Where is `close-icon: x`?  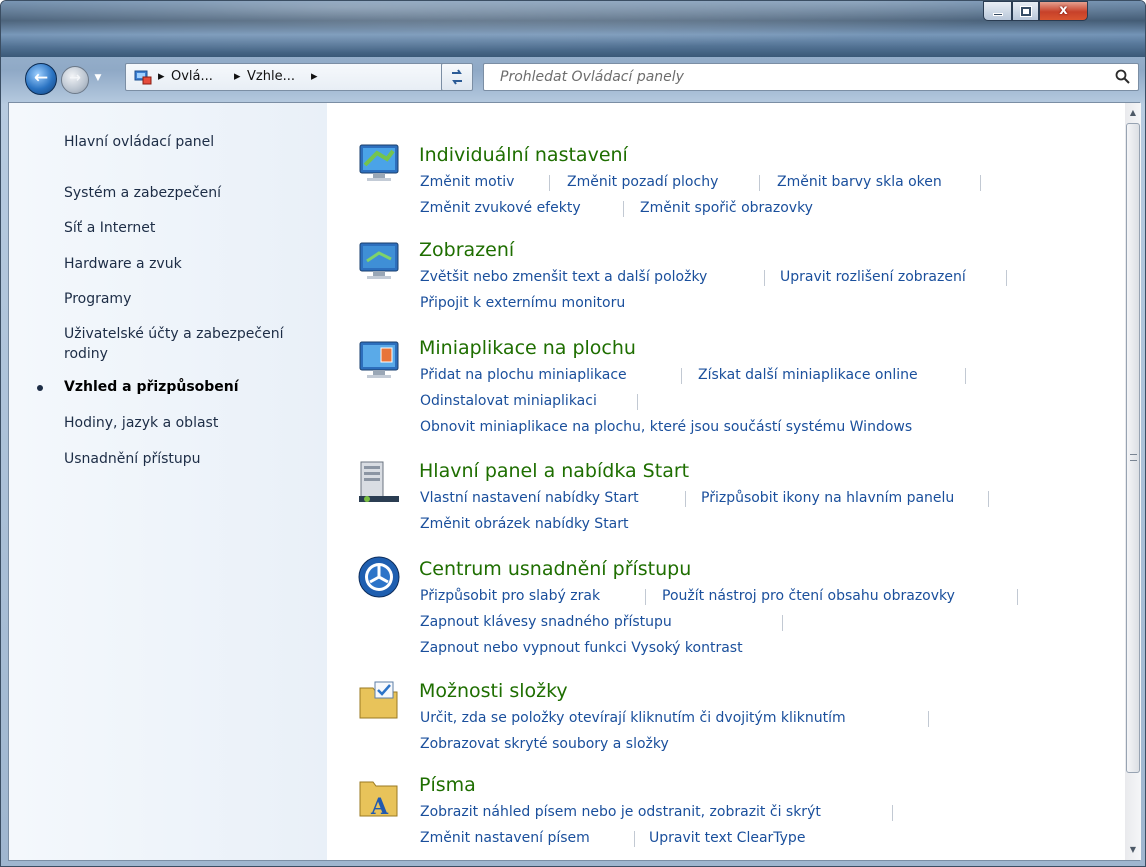 close-icon: x is located at coordinates (1063, 10).